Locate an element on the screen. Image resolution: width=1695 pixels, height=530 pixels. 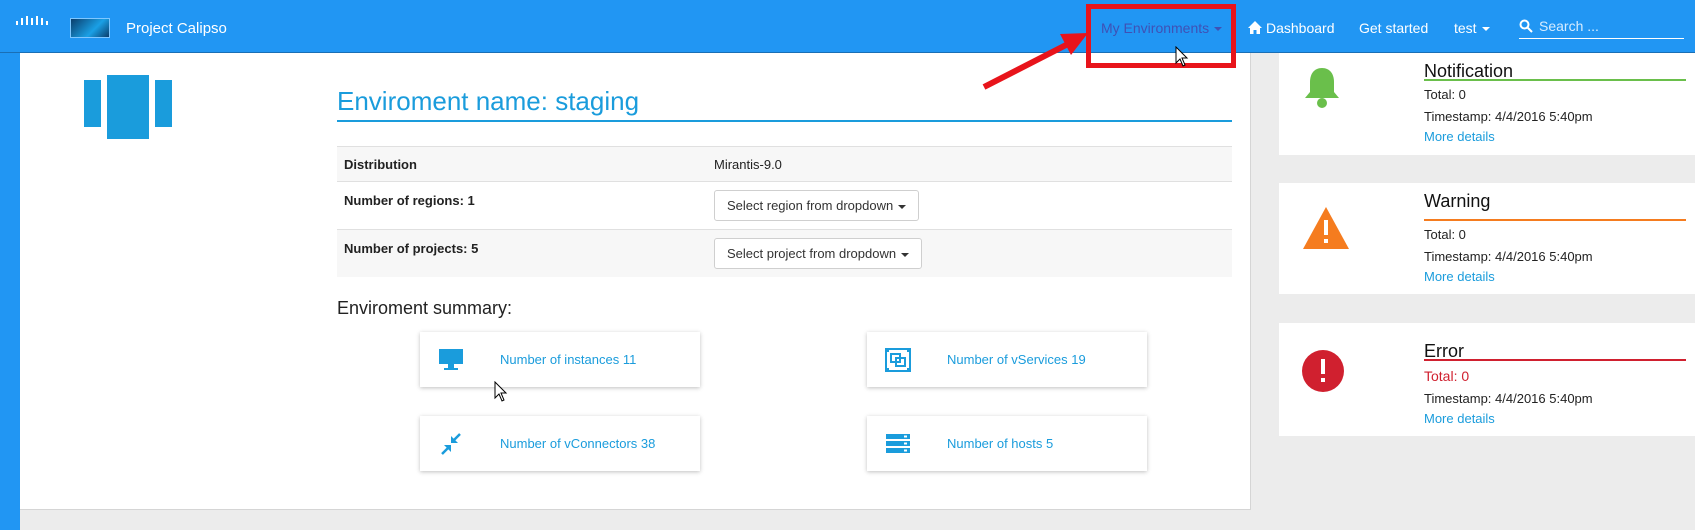
error-circle-icon is located at coordinates (1323, 371).